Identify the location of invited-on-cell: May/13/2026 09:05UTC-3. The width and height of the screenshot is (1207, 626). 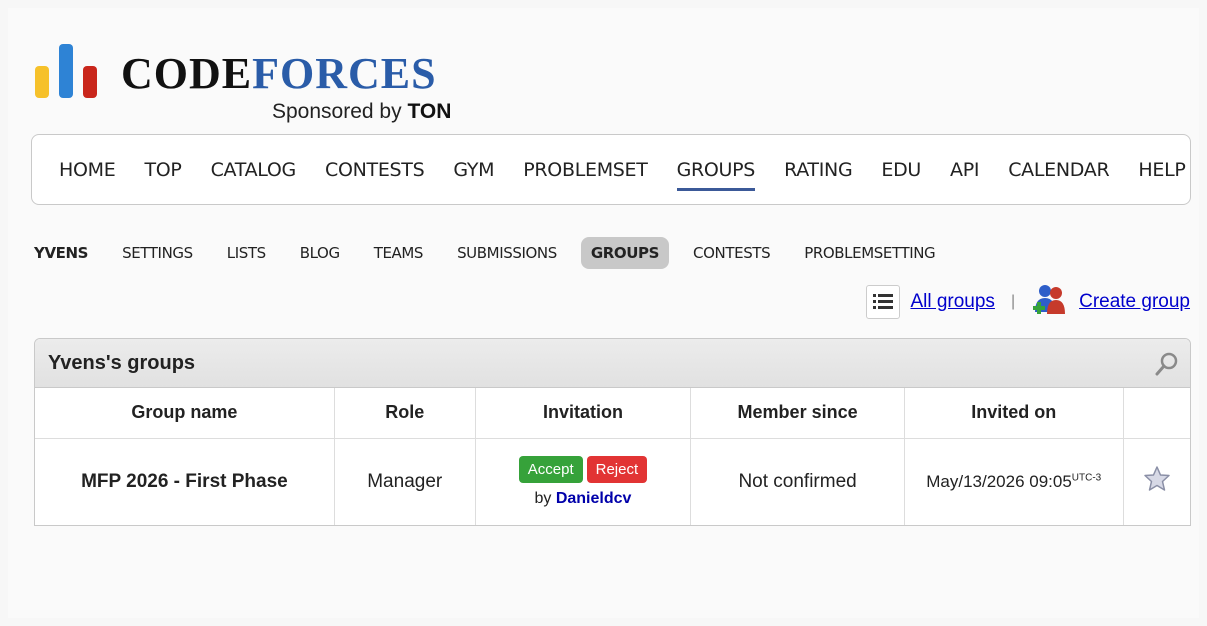
(1014, 481).